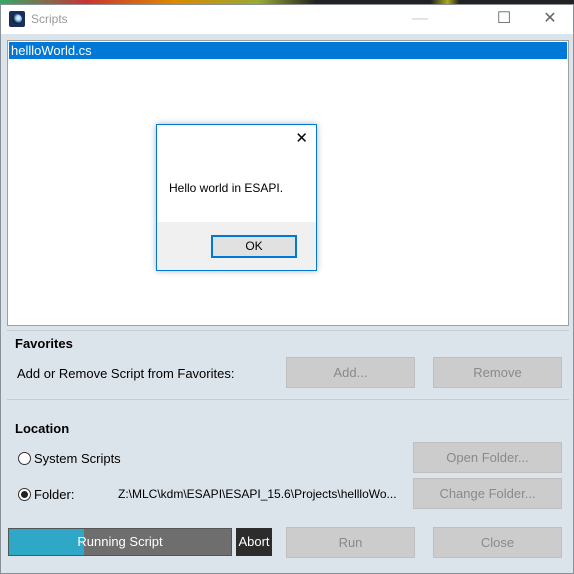 This screenshot has height=574, width=574. Describe the element at coordinates (301, 138) in the screenshot. I see `dialog-close-button: ✕` at that location.